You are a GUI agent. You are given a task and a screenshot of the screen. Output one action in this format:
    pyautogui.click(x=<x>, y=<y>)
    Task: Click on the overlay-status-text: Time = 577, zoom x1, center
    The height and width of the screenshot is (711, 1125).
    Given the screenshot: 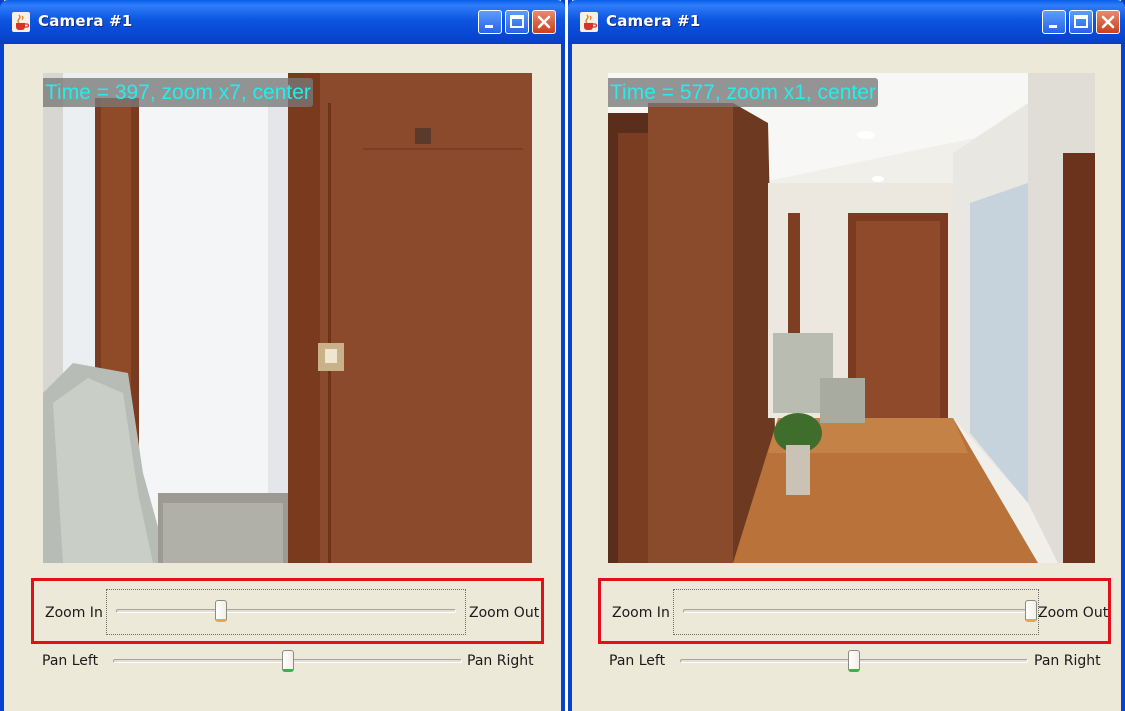 What is the action you would take?
    pyautogui.click(x=743, y=92)
    